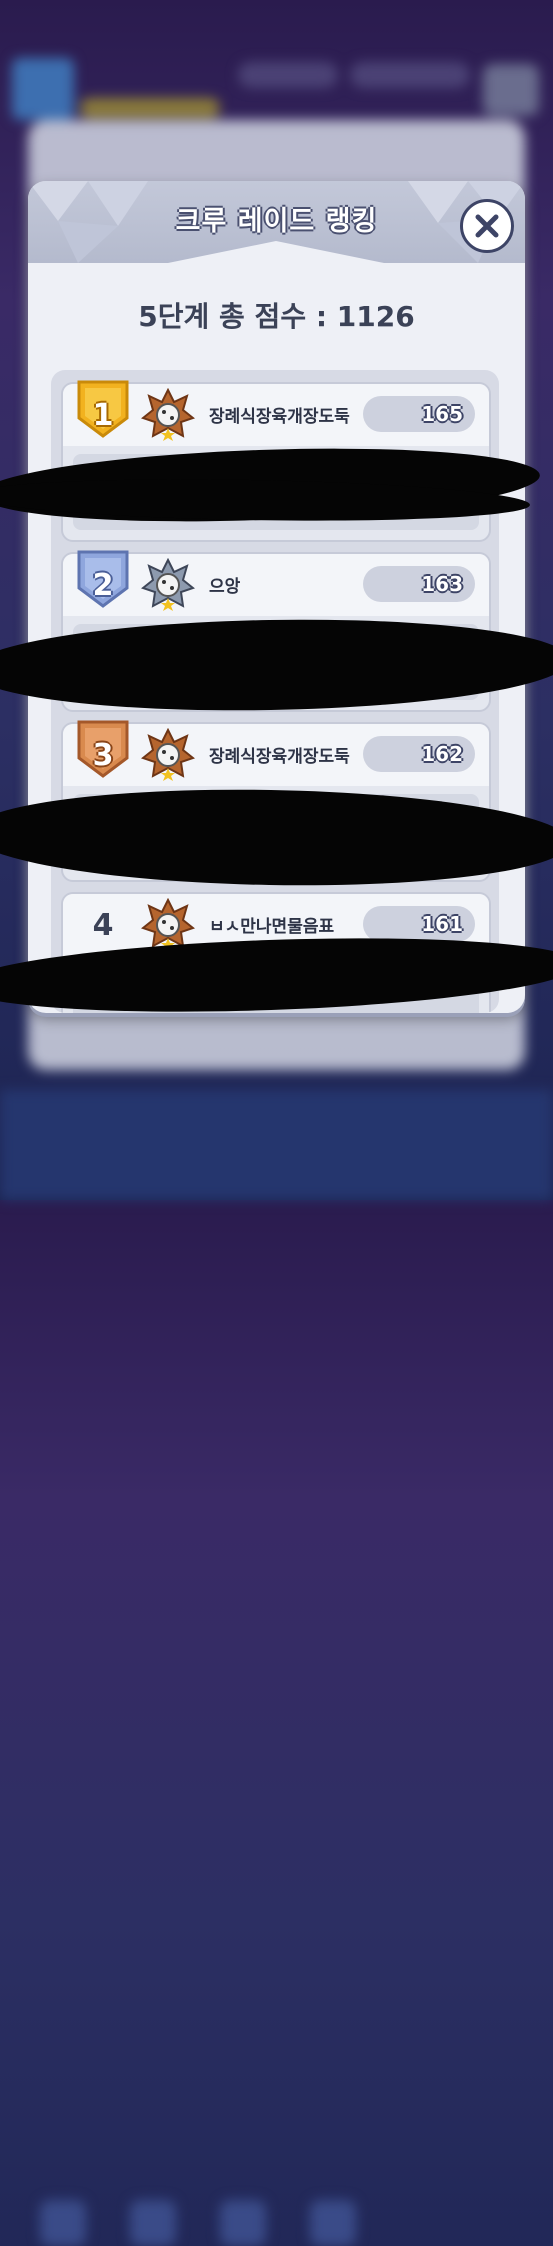  What do you see at coordinates (419, 414) in the screenshot?
I see `member-score: 165` at bounding box center [419, 414].